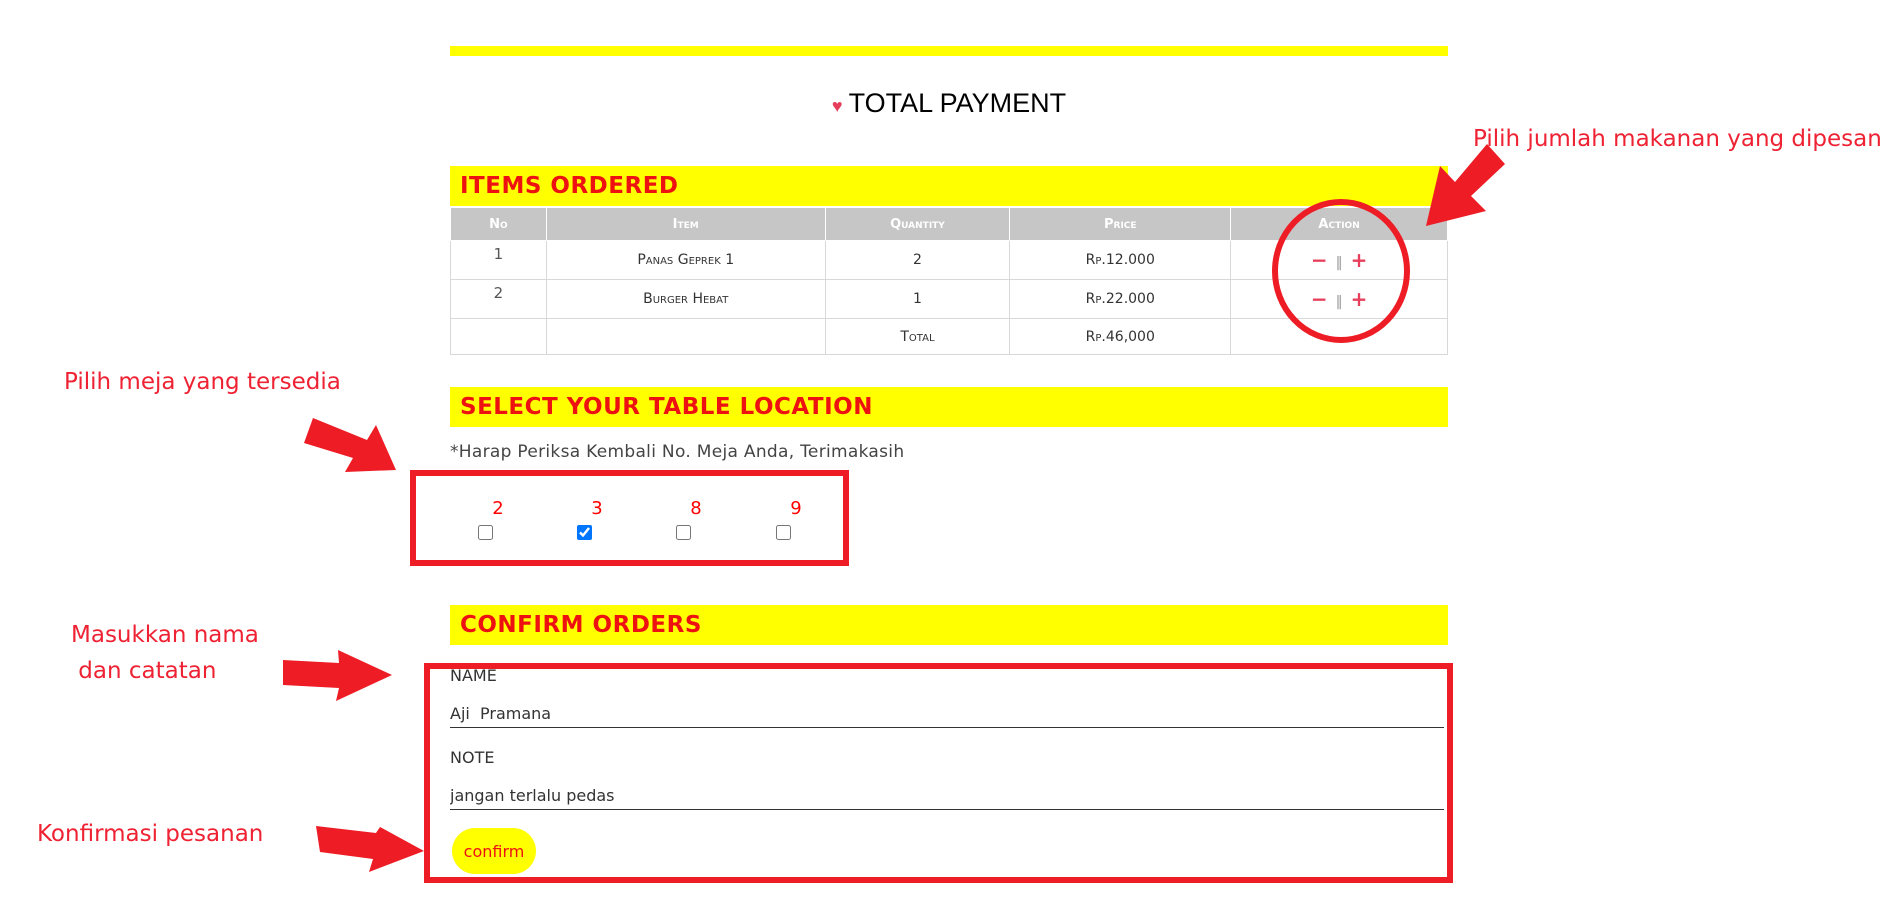 This screenshot has width=1899, height=897. I want to click on table-header-row: No Item Quantity Price Action, so click(949, 224).